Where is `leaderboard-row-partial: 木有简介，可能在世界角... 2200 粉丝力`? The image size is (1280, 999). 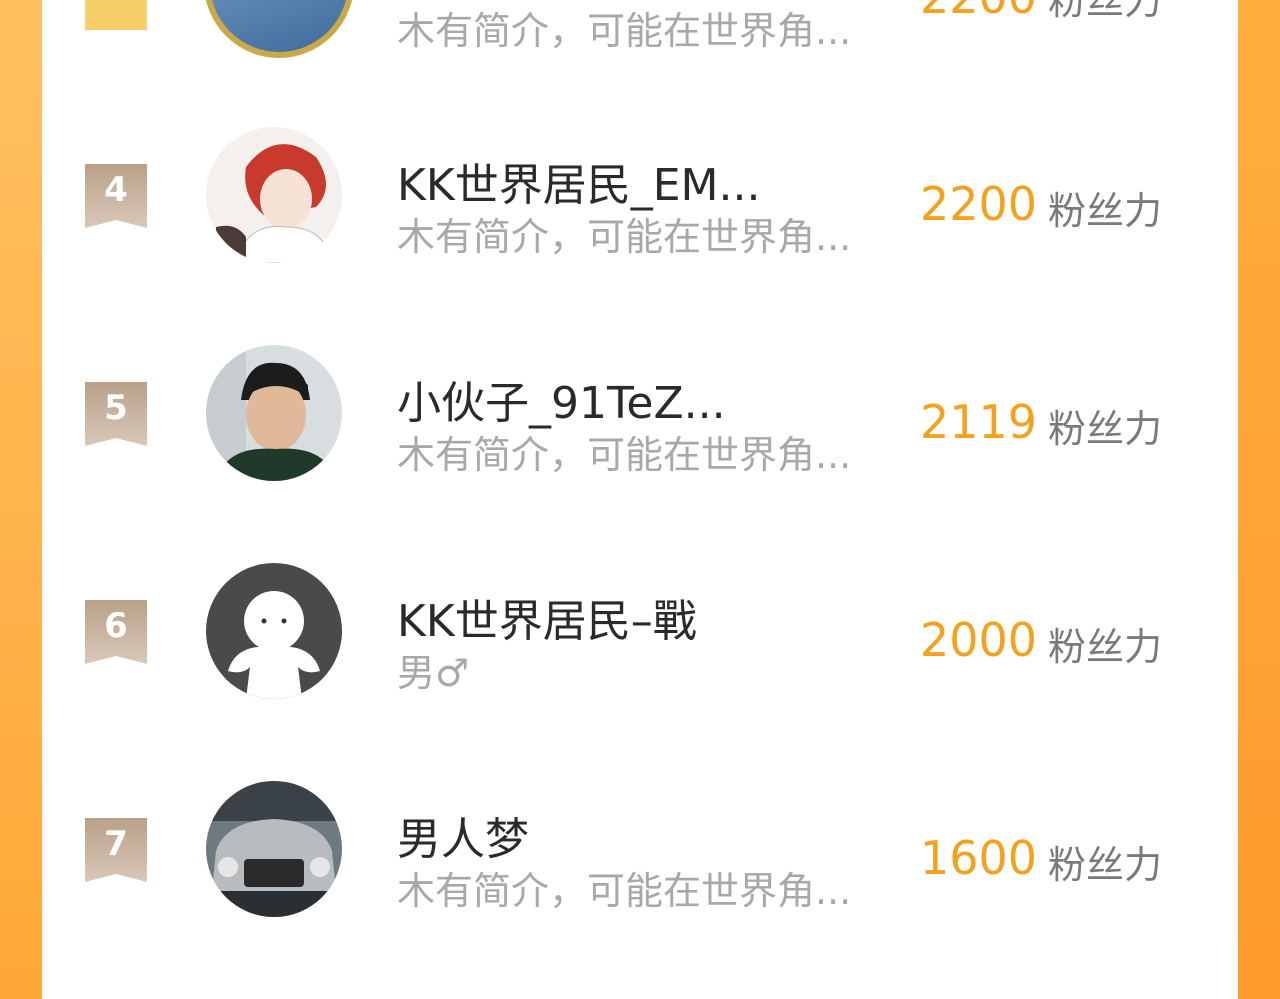
leaderboard-row-partial: 木有简介，可能在世界角... 2200 粉丝力 is located at coordinates (640, 29).